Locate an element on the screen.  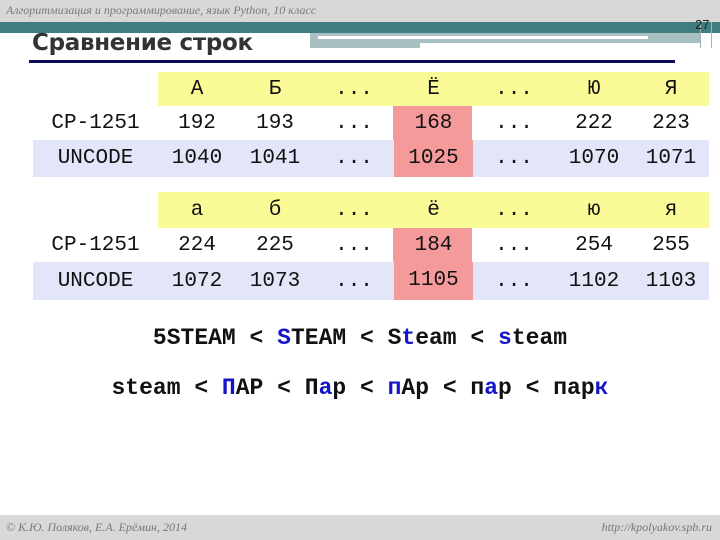
comparison-text: Ар < п is located at coordinates (443, 388).